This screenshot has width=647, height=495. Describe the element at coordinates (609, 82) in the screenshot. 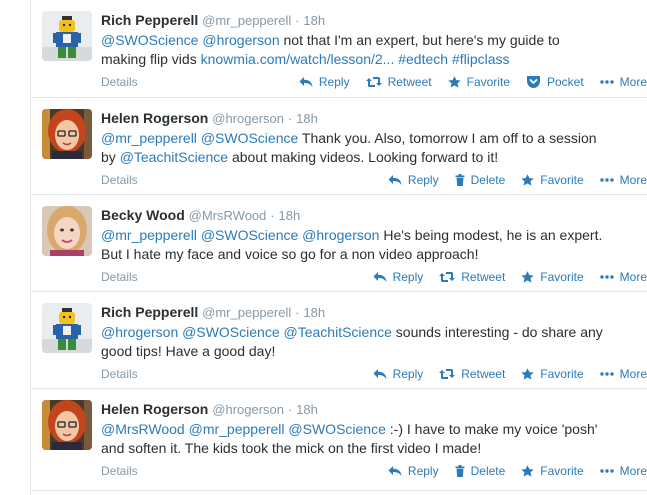

I see `more-icon` at that location.